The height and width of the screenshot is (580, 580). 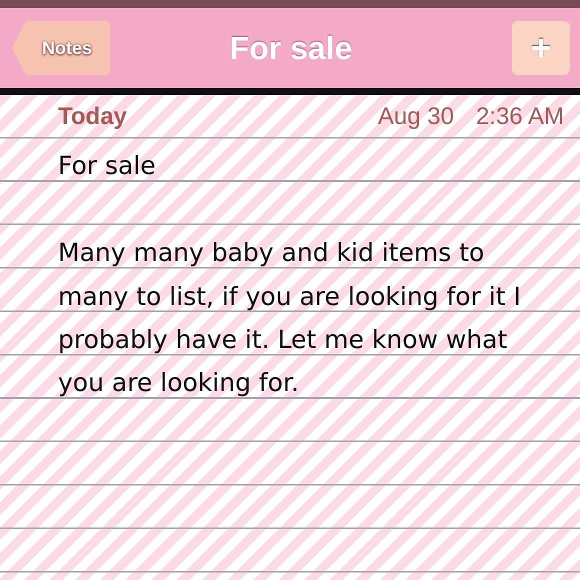 I want to click on note-time: 2:36 AM, so click(x=520, y=116).